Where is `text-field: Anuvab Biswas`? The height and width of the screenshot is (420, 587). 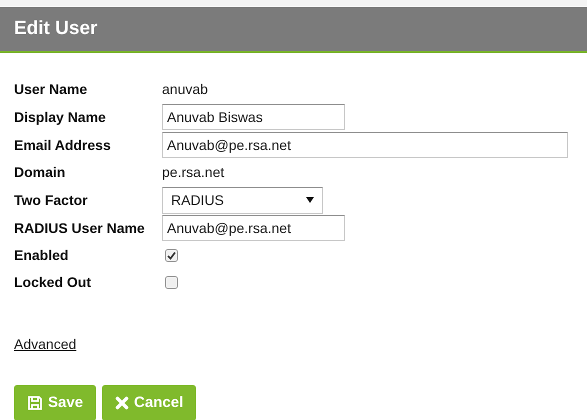 text-field: Anuvab Biswas is located at coordinates (253, 117).